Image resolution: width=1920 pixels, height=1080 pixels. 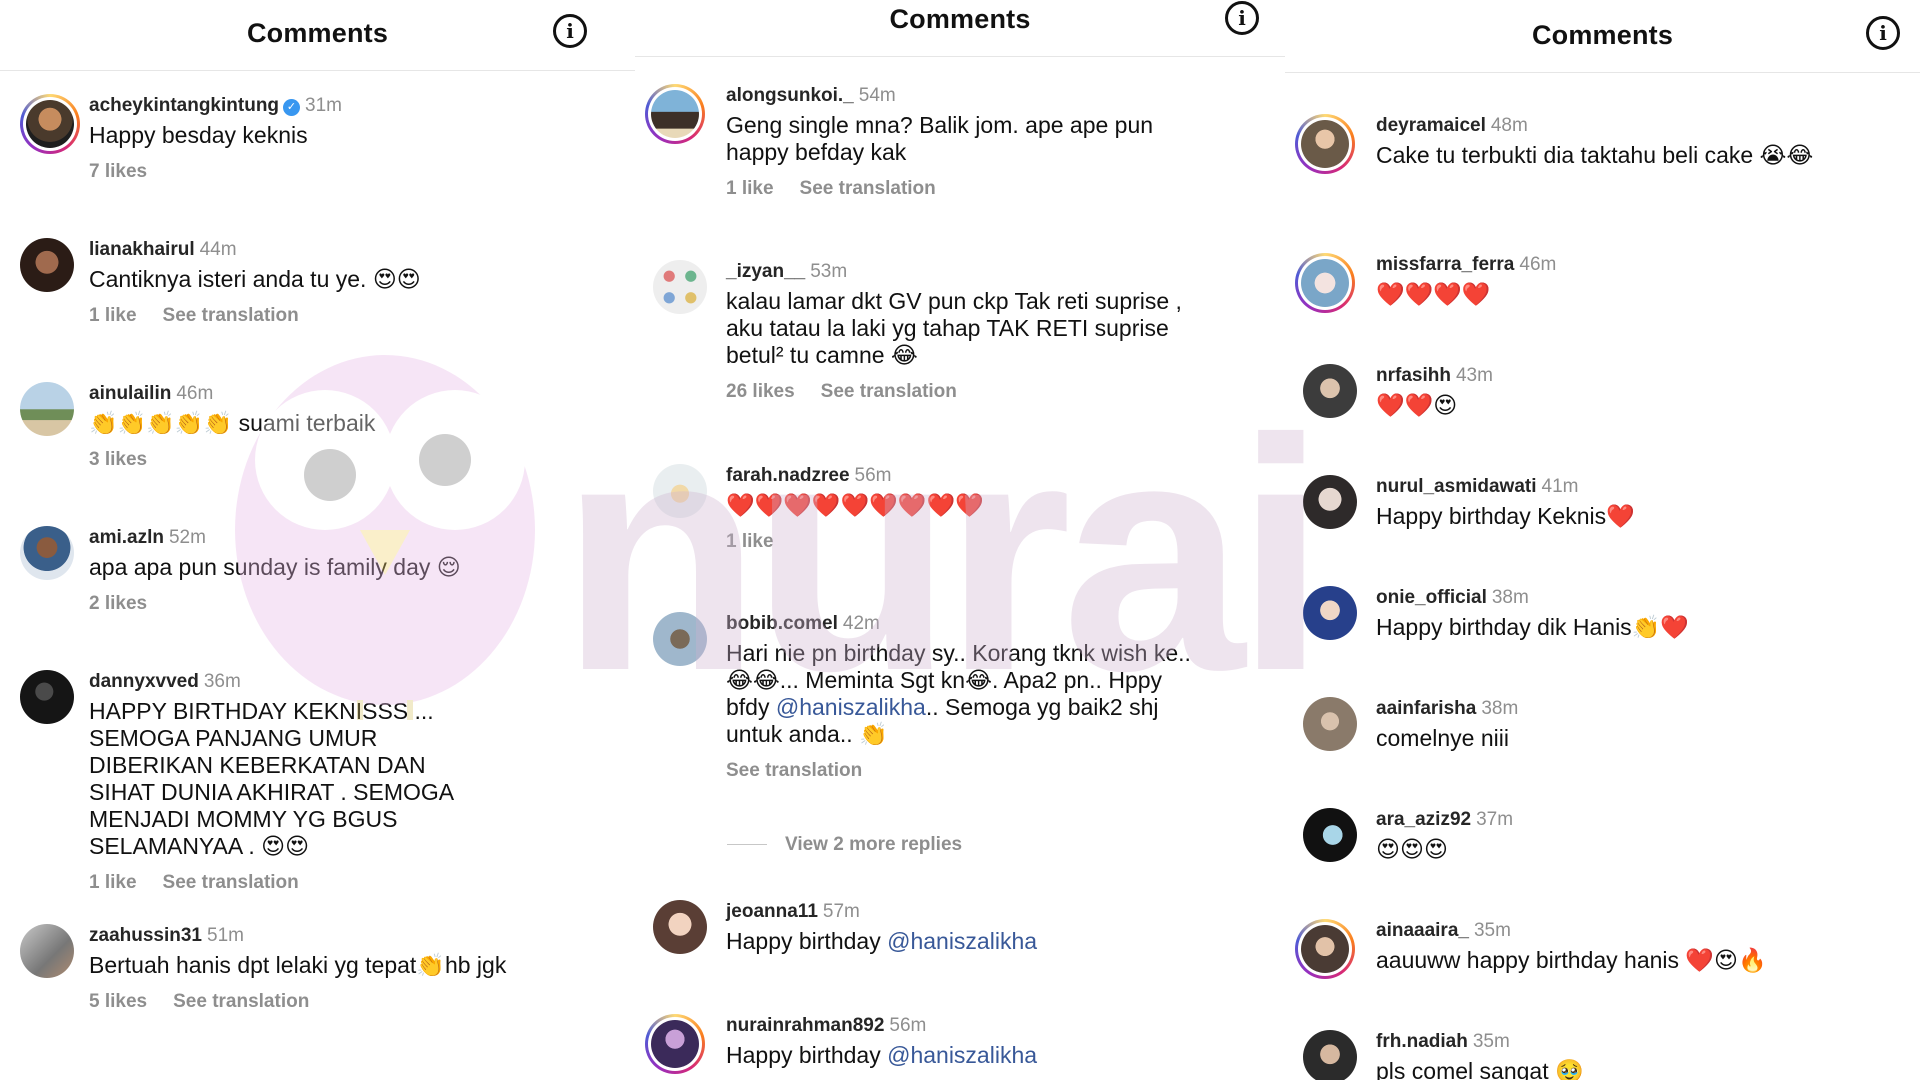 I want to click on username: aainfarisha, so click(x=1426, y=708).